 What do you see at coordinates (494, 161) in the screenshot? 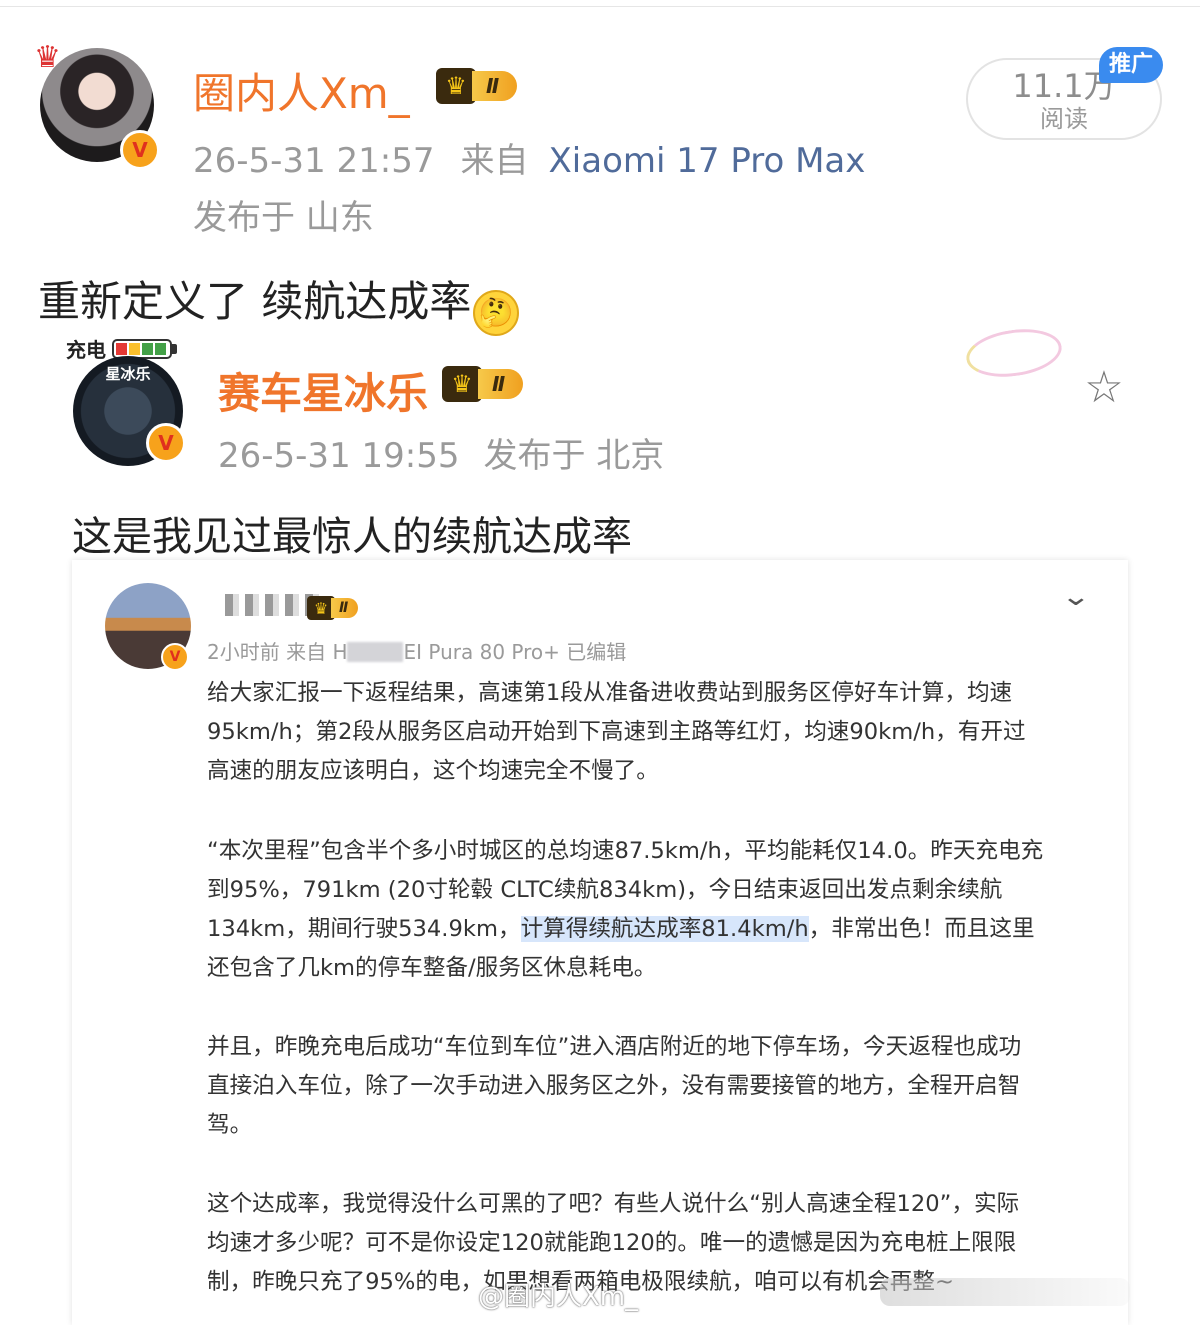
I see `from-label: 来自` at bounding box center [494, 161].